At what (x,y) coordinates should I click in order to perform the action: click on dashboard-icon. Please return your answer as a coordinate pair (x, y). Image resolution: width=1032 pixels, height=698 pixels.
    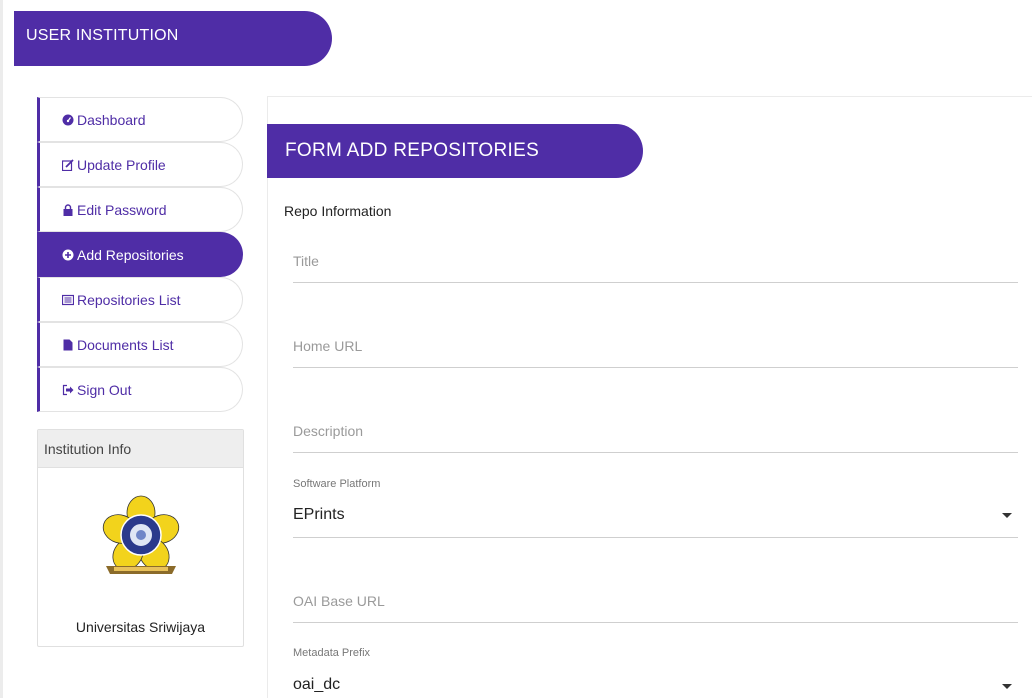
    Looking at the image, I should click on (68, 120).